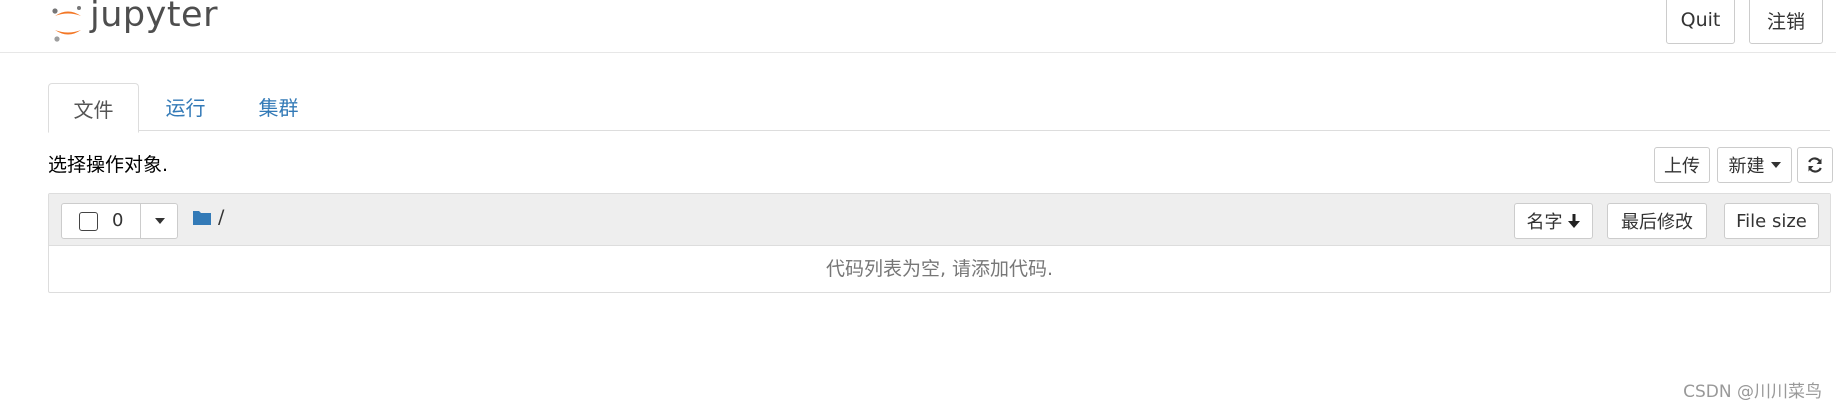  I want to click on breadcrumb-root-link: /, so click(221, 217).